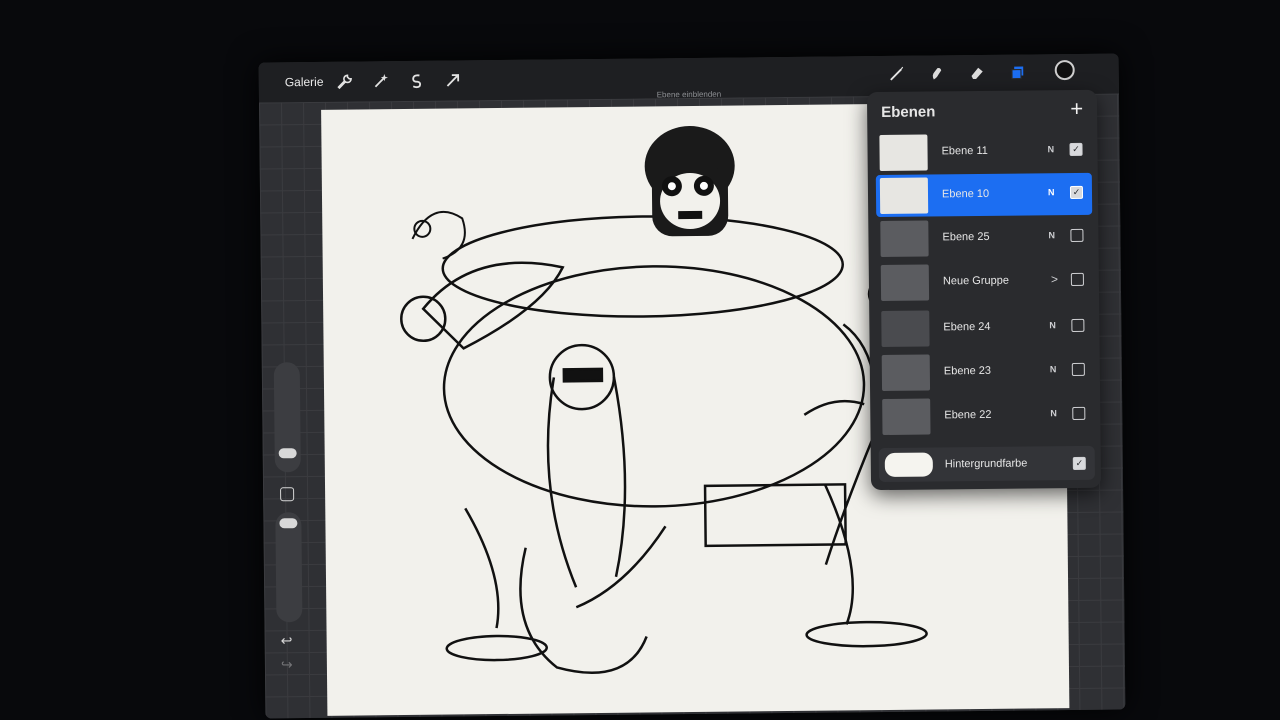 This screenshot has height=720, width=1280. Describe the element at coordinates (287, 640) in the screenshot. I see `undo-icon: ↩` at that location.